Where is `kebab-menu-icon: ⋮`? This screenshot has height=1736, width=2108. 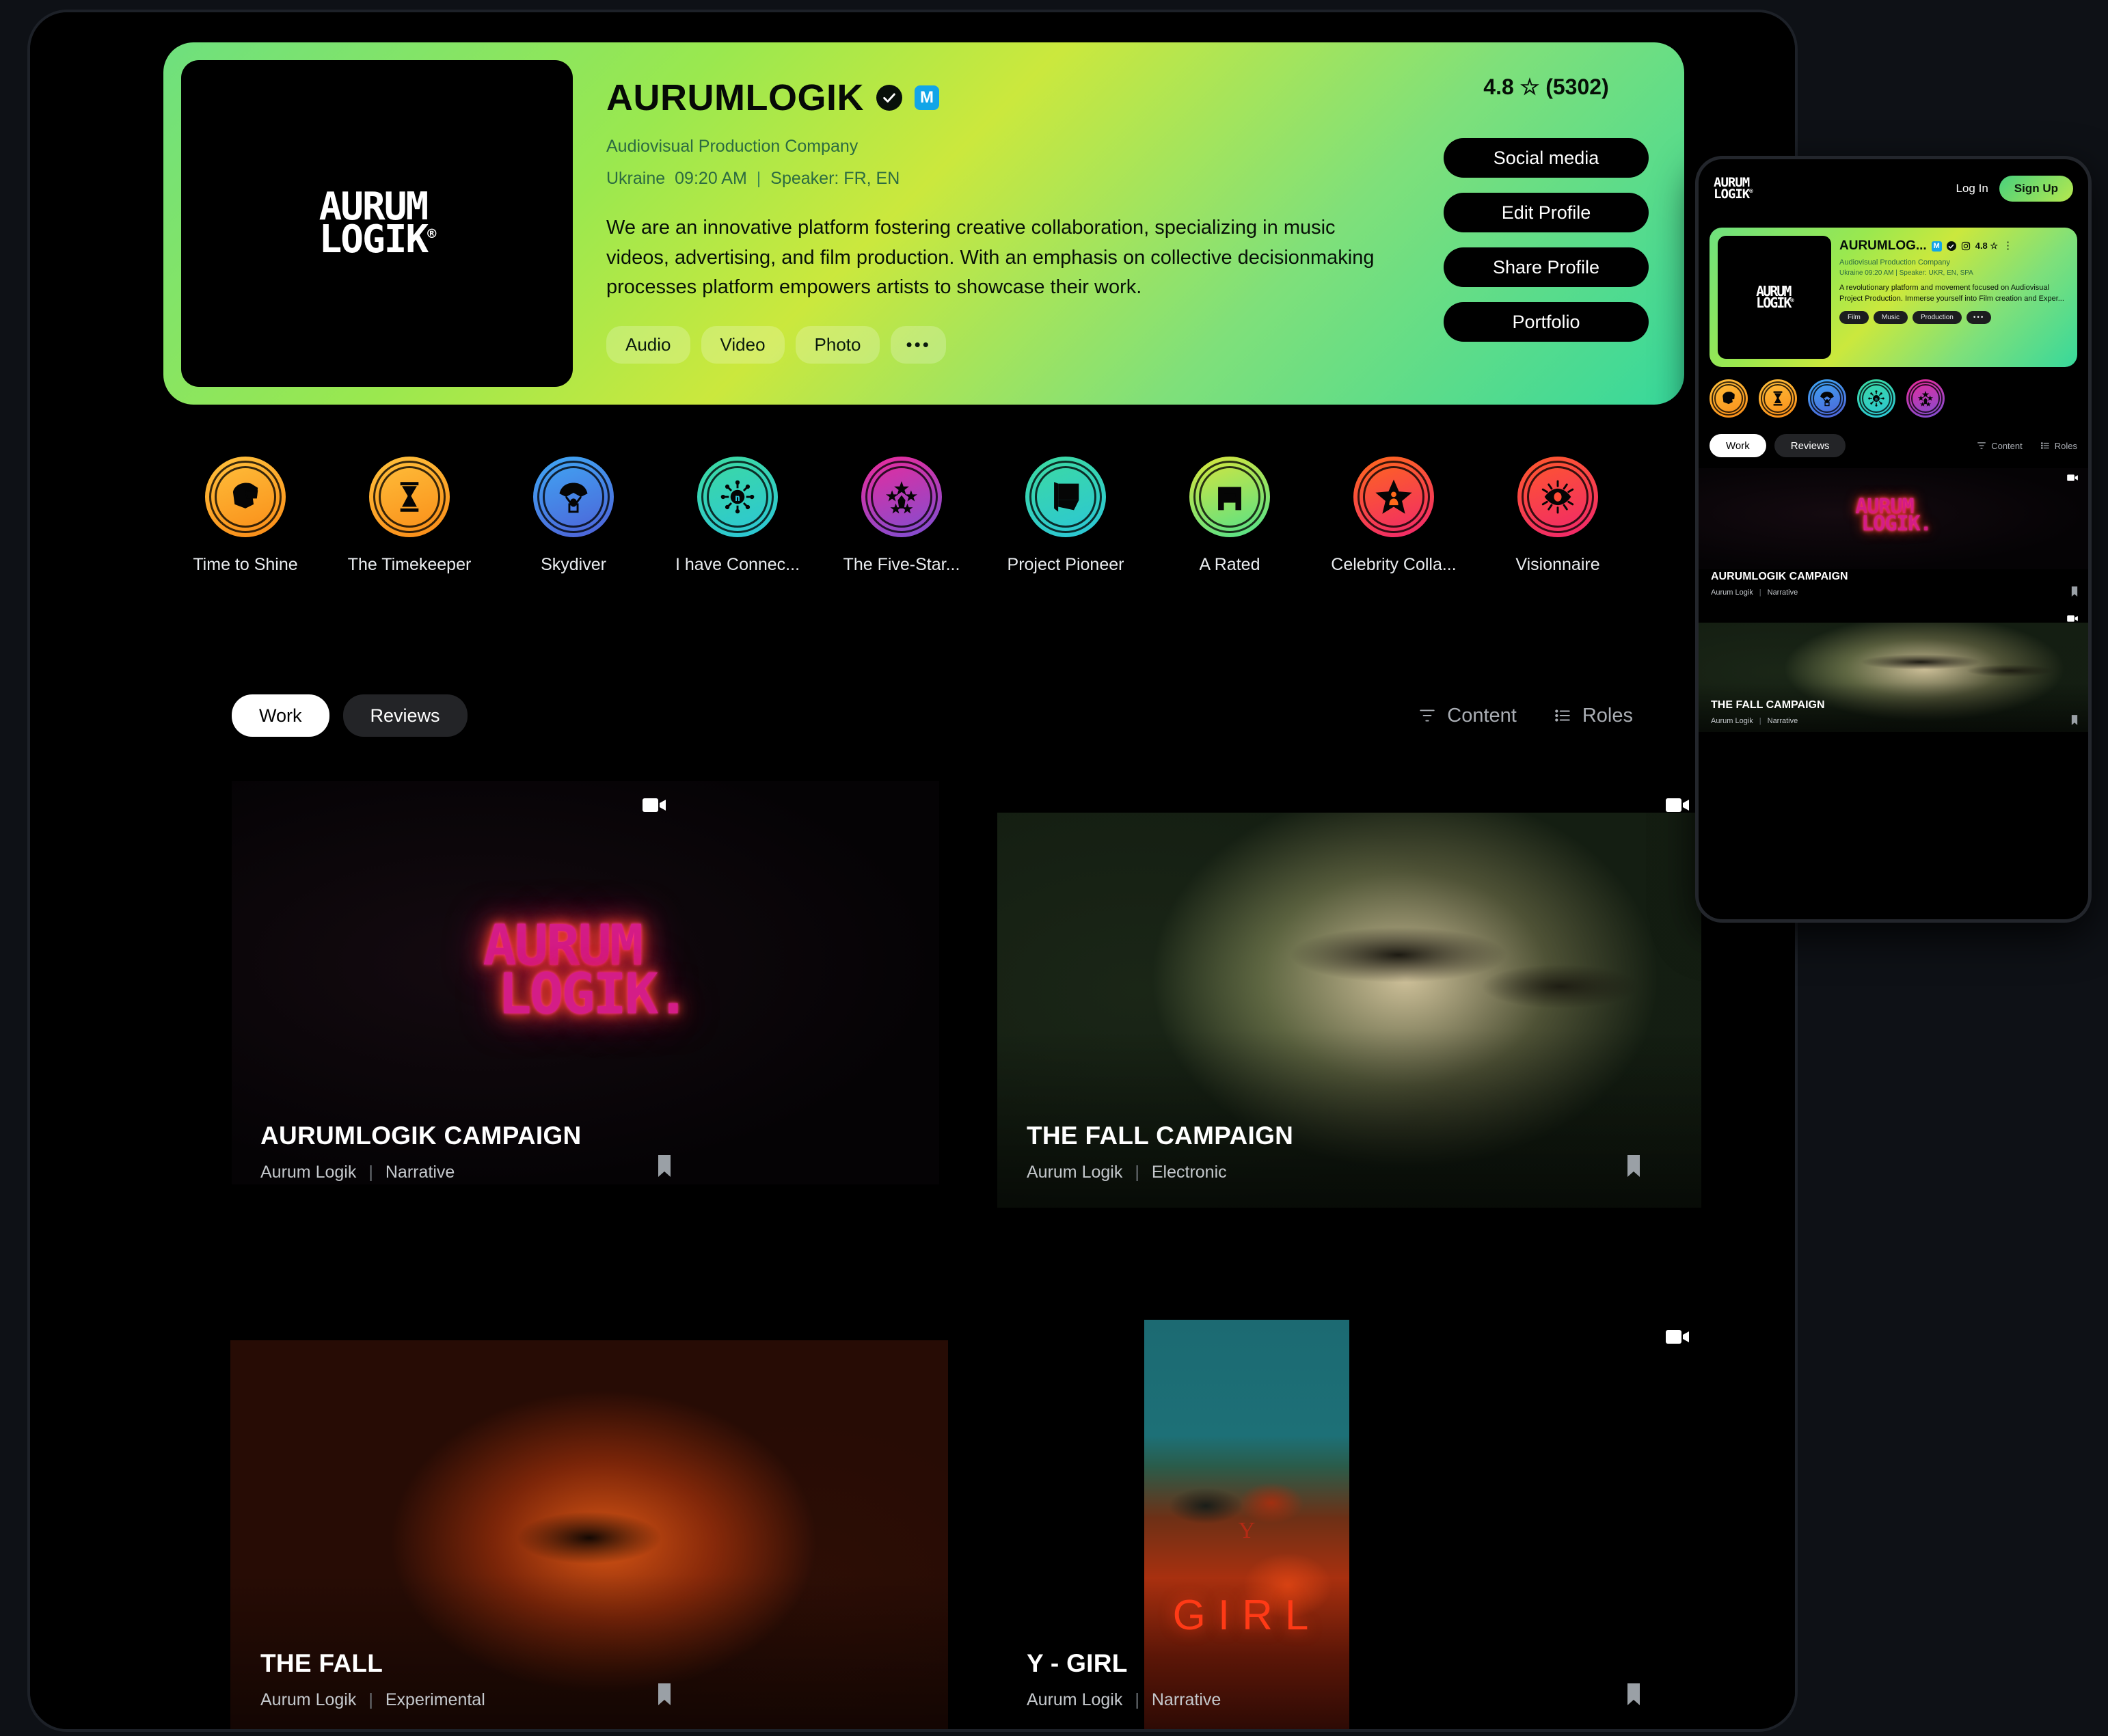 kebab-menu-icon: ⋮ is located at coordinates (2008, 246).